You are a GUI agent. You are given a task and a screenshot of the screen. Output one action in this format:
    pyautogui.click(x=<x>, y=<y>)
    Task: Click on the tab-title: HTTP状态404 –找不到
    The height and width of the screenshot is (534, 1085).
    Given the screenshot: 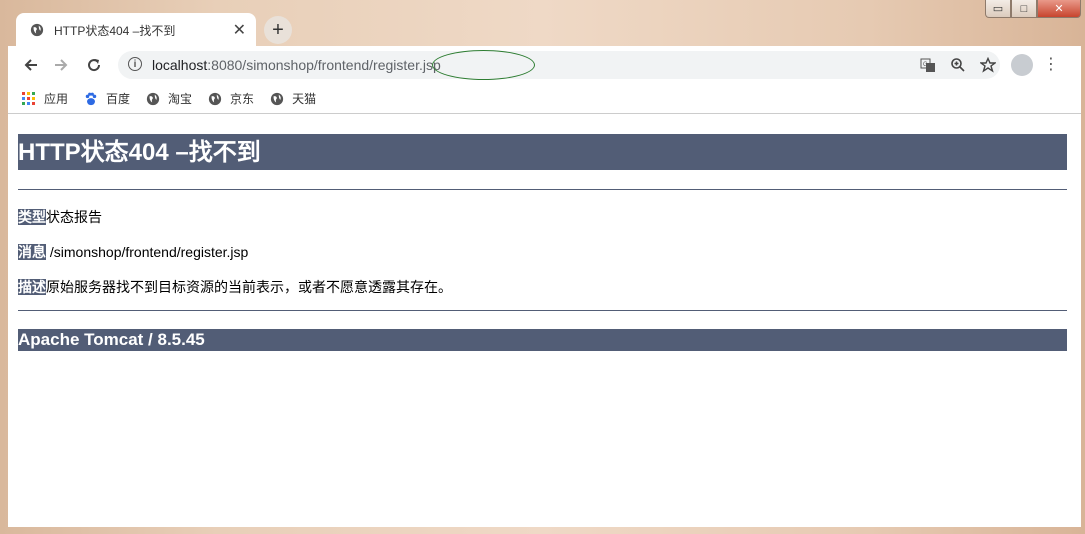 What is the action you would take?
    pyautogui.click(x=115, y=30)
    